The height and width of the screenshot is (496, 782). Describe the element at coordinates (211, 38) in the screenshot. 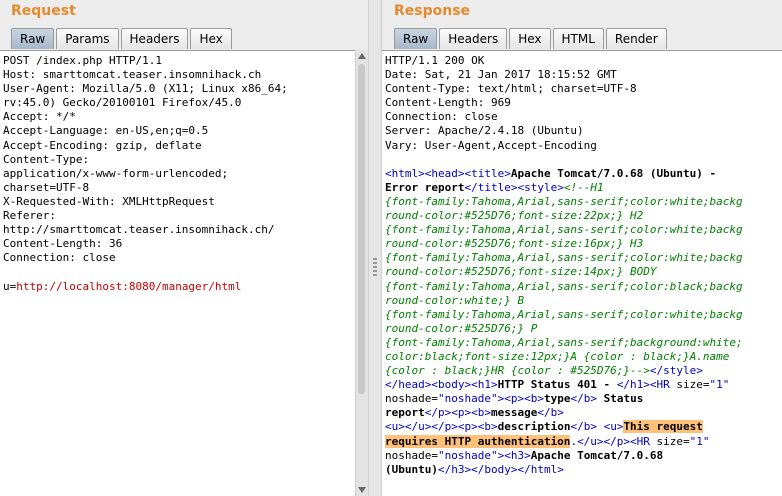

I see `request-tab-hex: Hex` at that location.